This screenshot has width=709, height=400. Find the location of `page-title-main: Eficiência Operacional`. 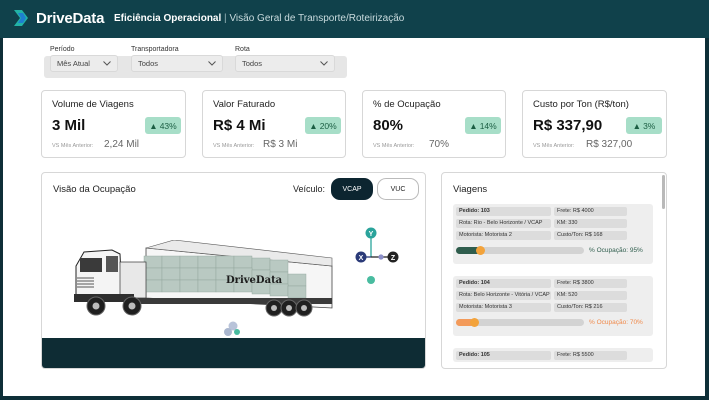

page-title-main: Eficiência Operacional is located at coordinates (168, 18).